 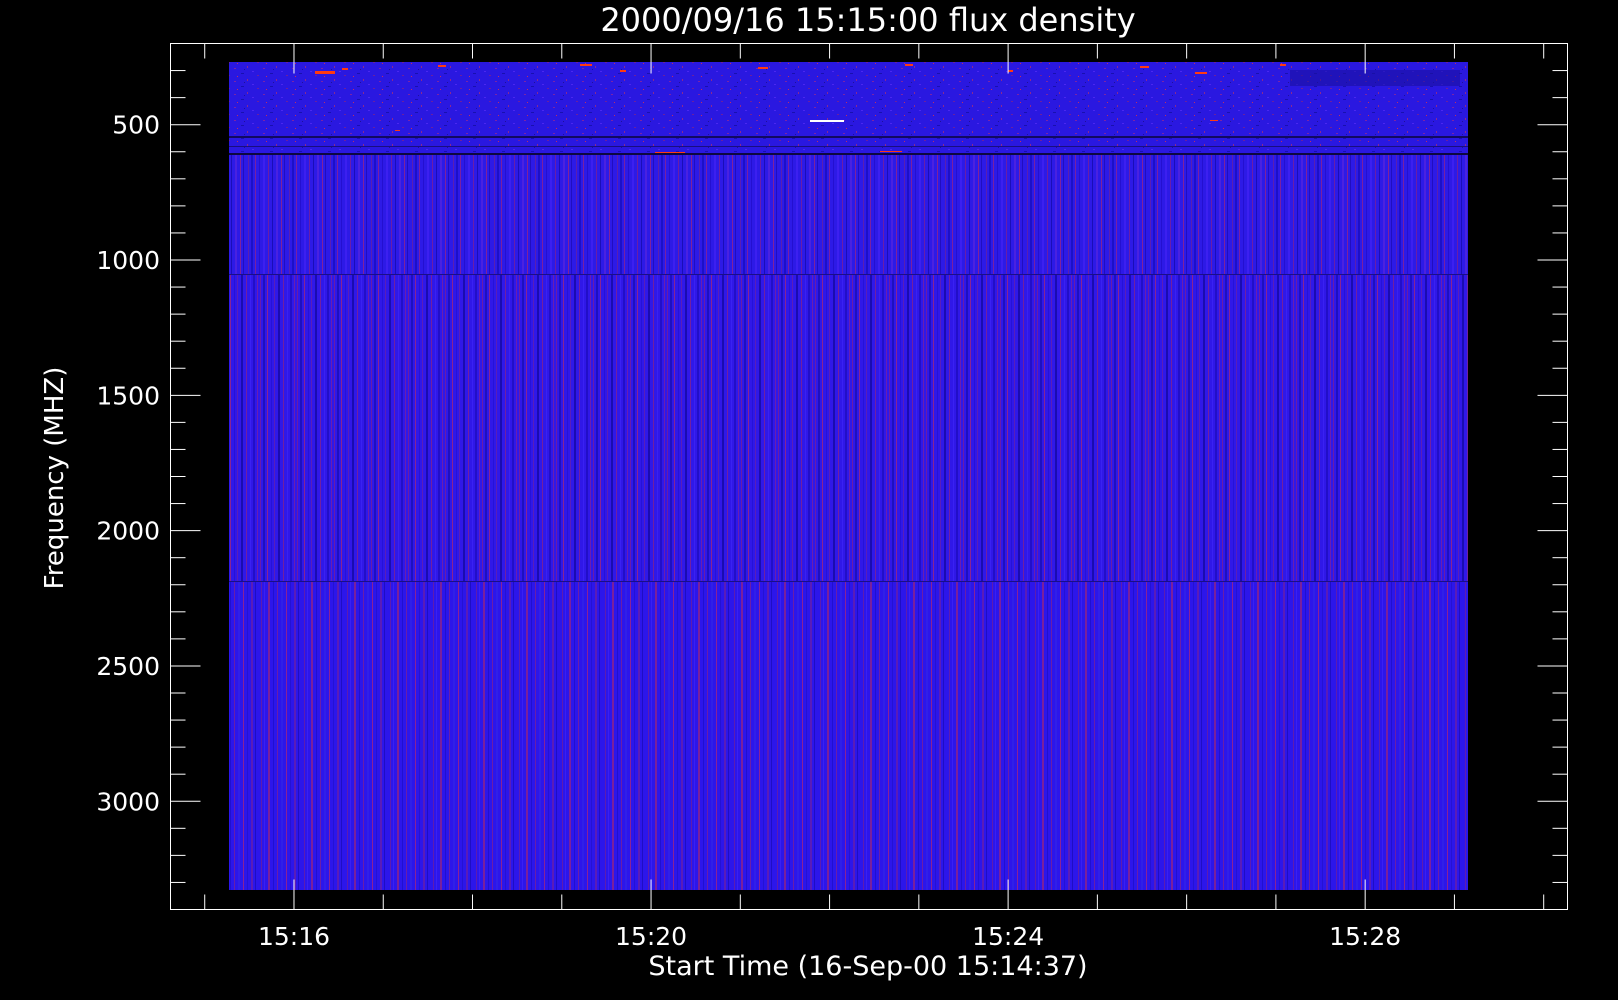 What do you see at coordinates (128, 801) in the screenshot?
I see `y-tick-label: 3000` at bounding box center [128, 801].